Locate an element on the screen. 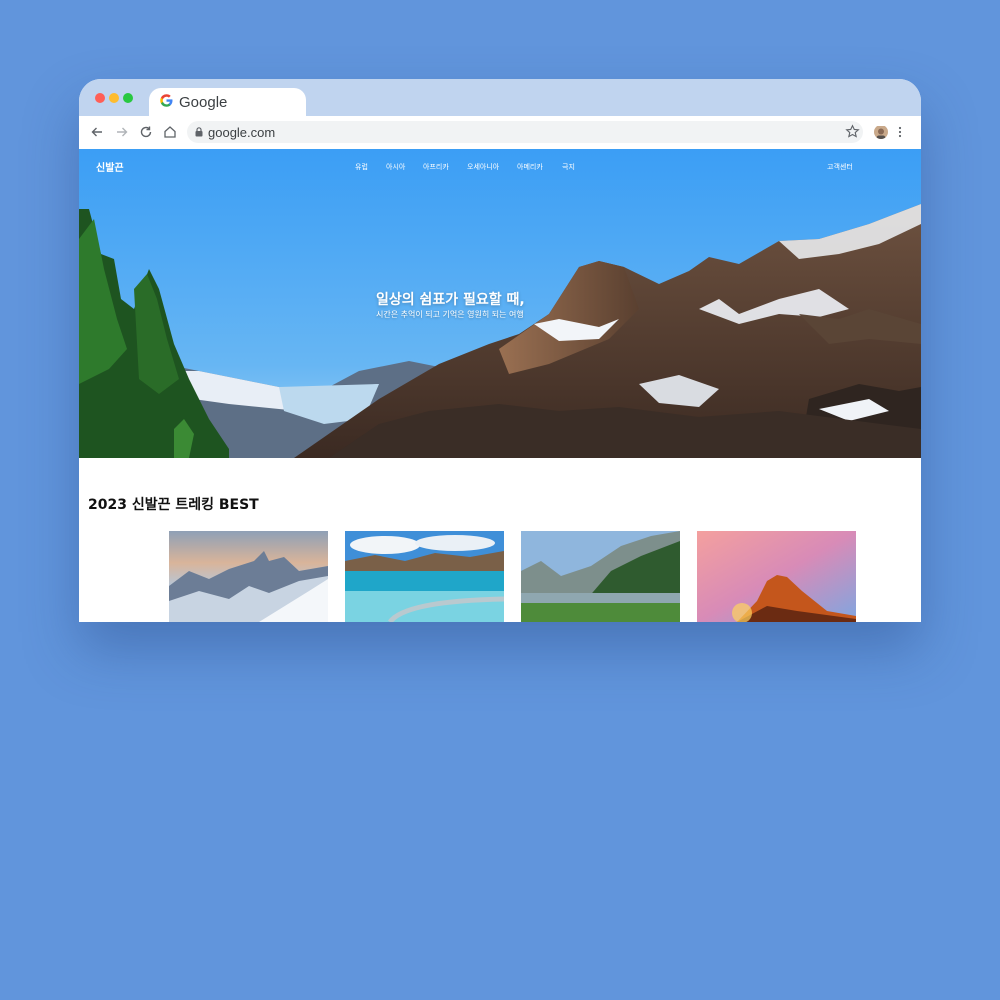 The image size is (1000, 1000). forward-arrow-icon is located at coordinates (122, 132).